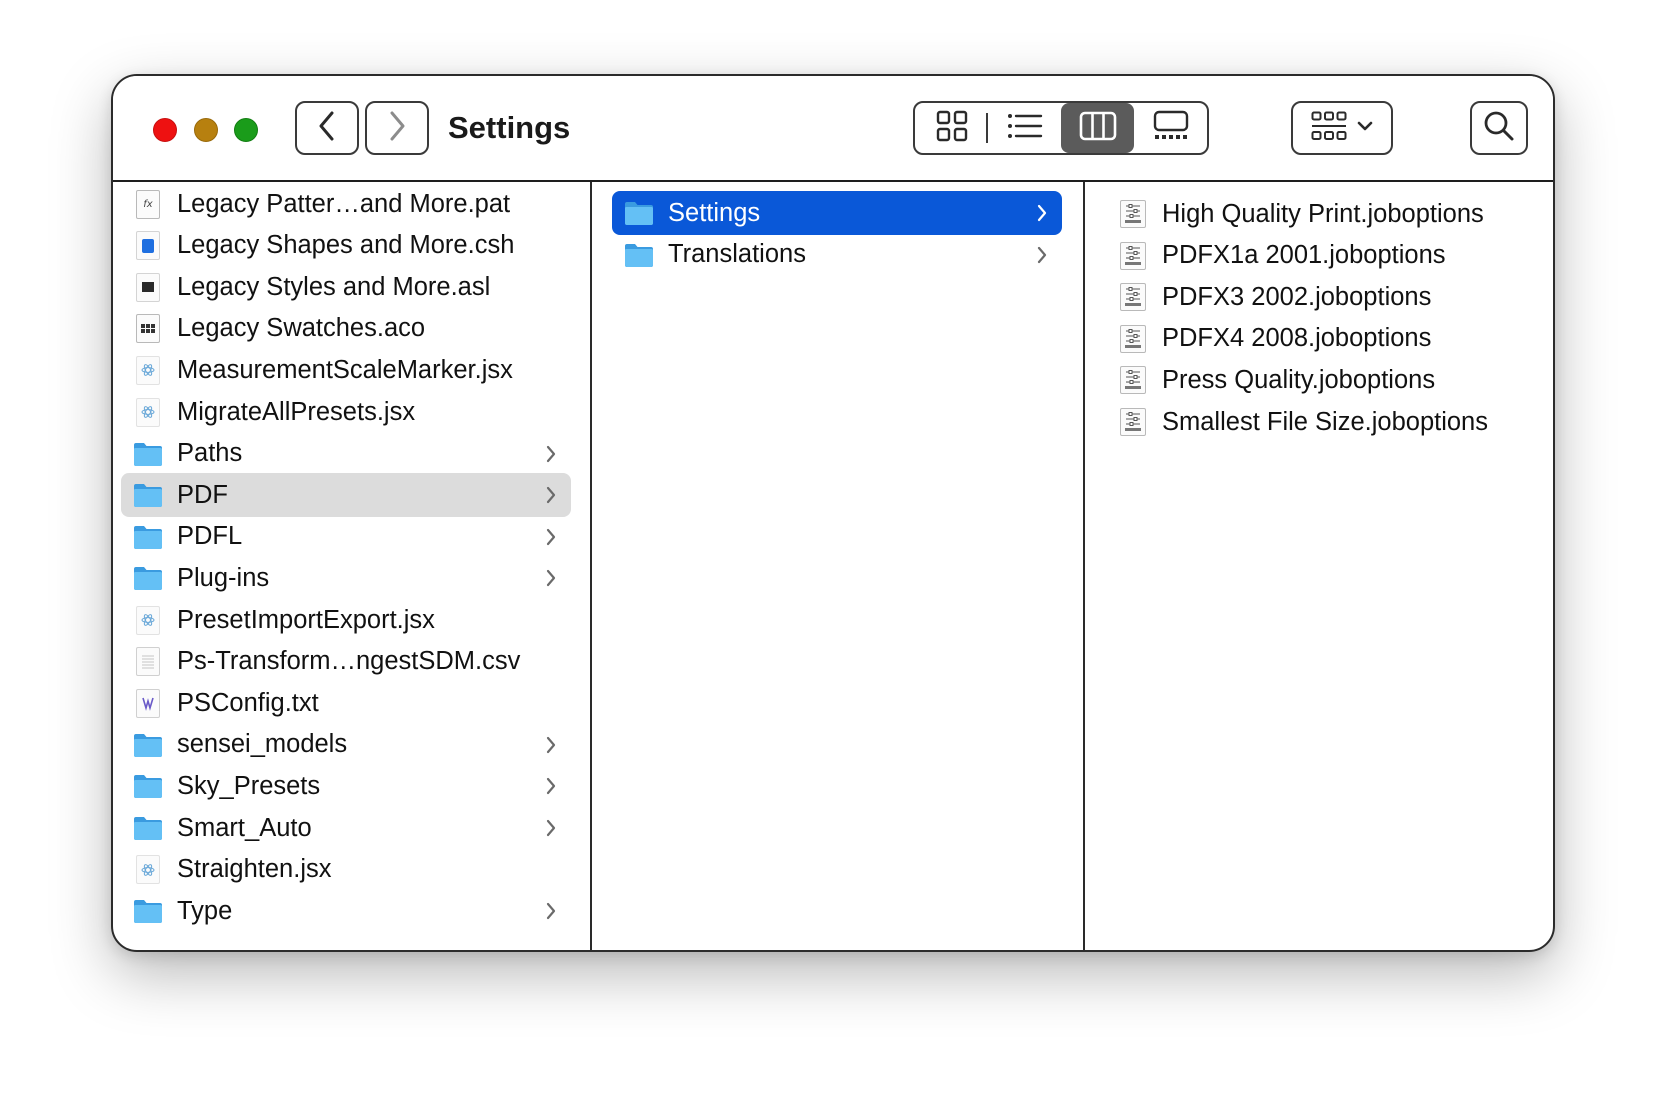  Describe the element at coordinates (205, 910) in the screenshot. I see `item-label: Type` at that location.